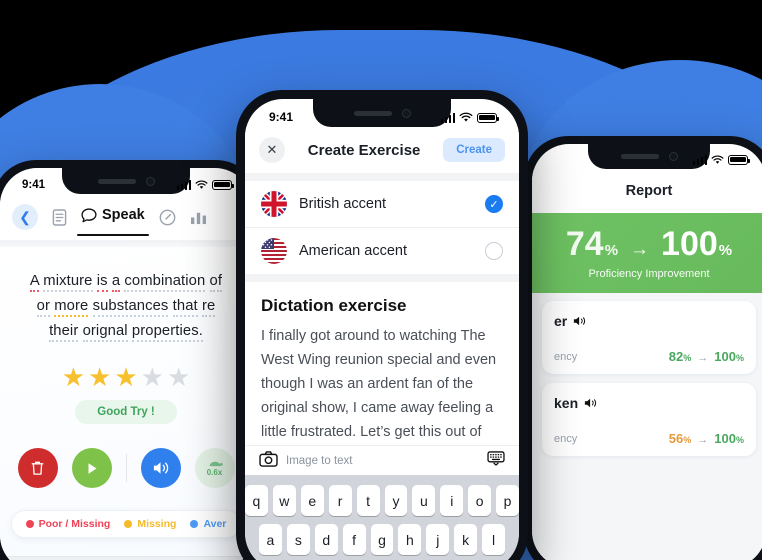 This screenshot has height=560, width=762. What do you see at coordinates (368, 500) in the screenshot?
I see `key-t: t` at bounding box center [368, 500].